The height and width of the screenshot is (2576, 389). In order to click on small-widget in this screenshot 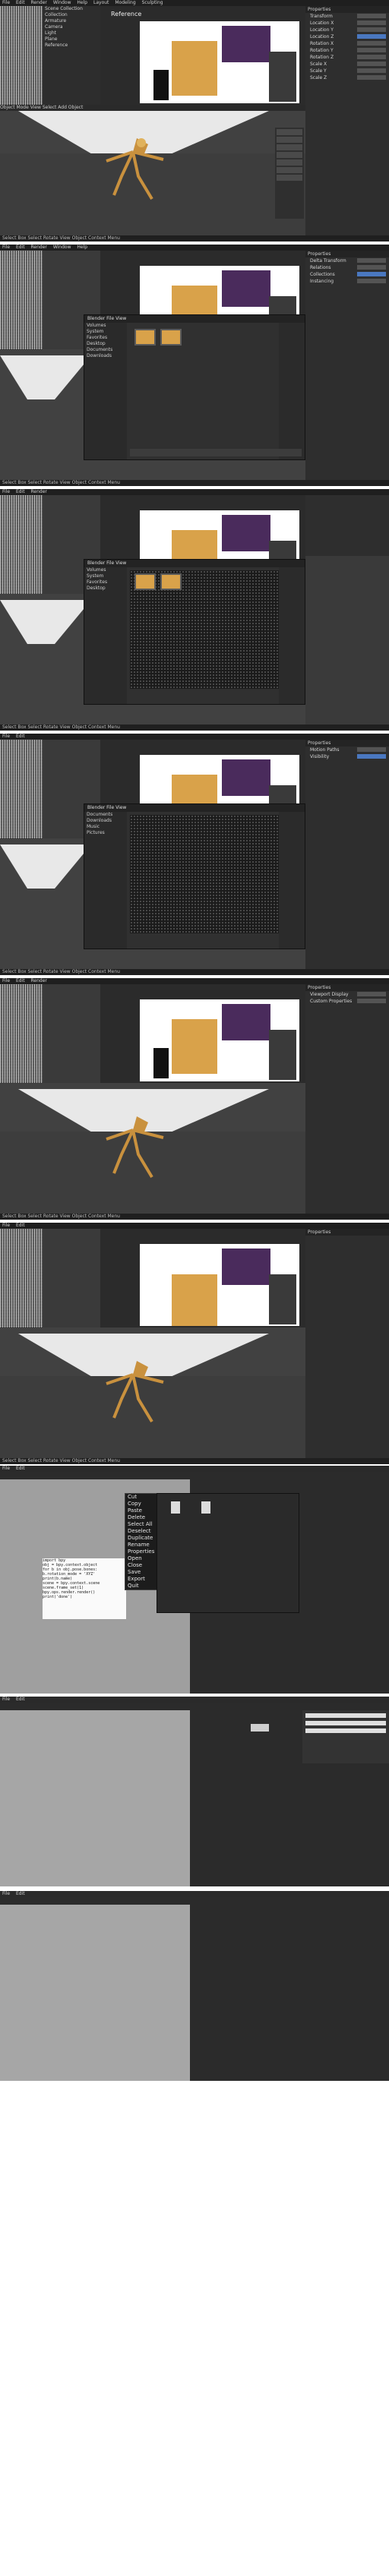, I will do `click(260, 1728)`.